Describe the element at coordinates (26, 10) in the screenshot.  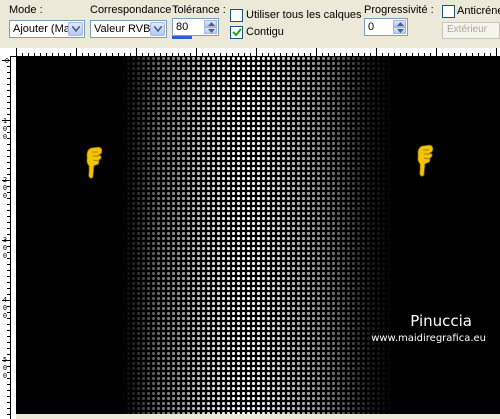
I see `mode-label: Mode :` at that location.